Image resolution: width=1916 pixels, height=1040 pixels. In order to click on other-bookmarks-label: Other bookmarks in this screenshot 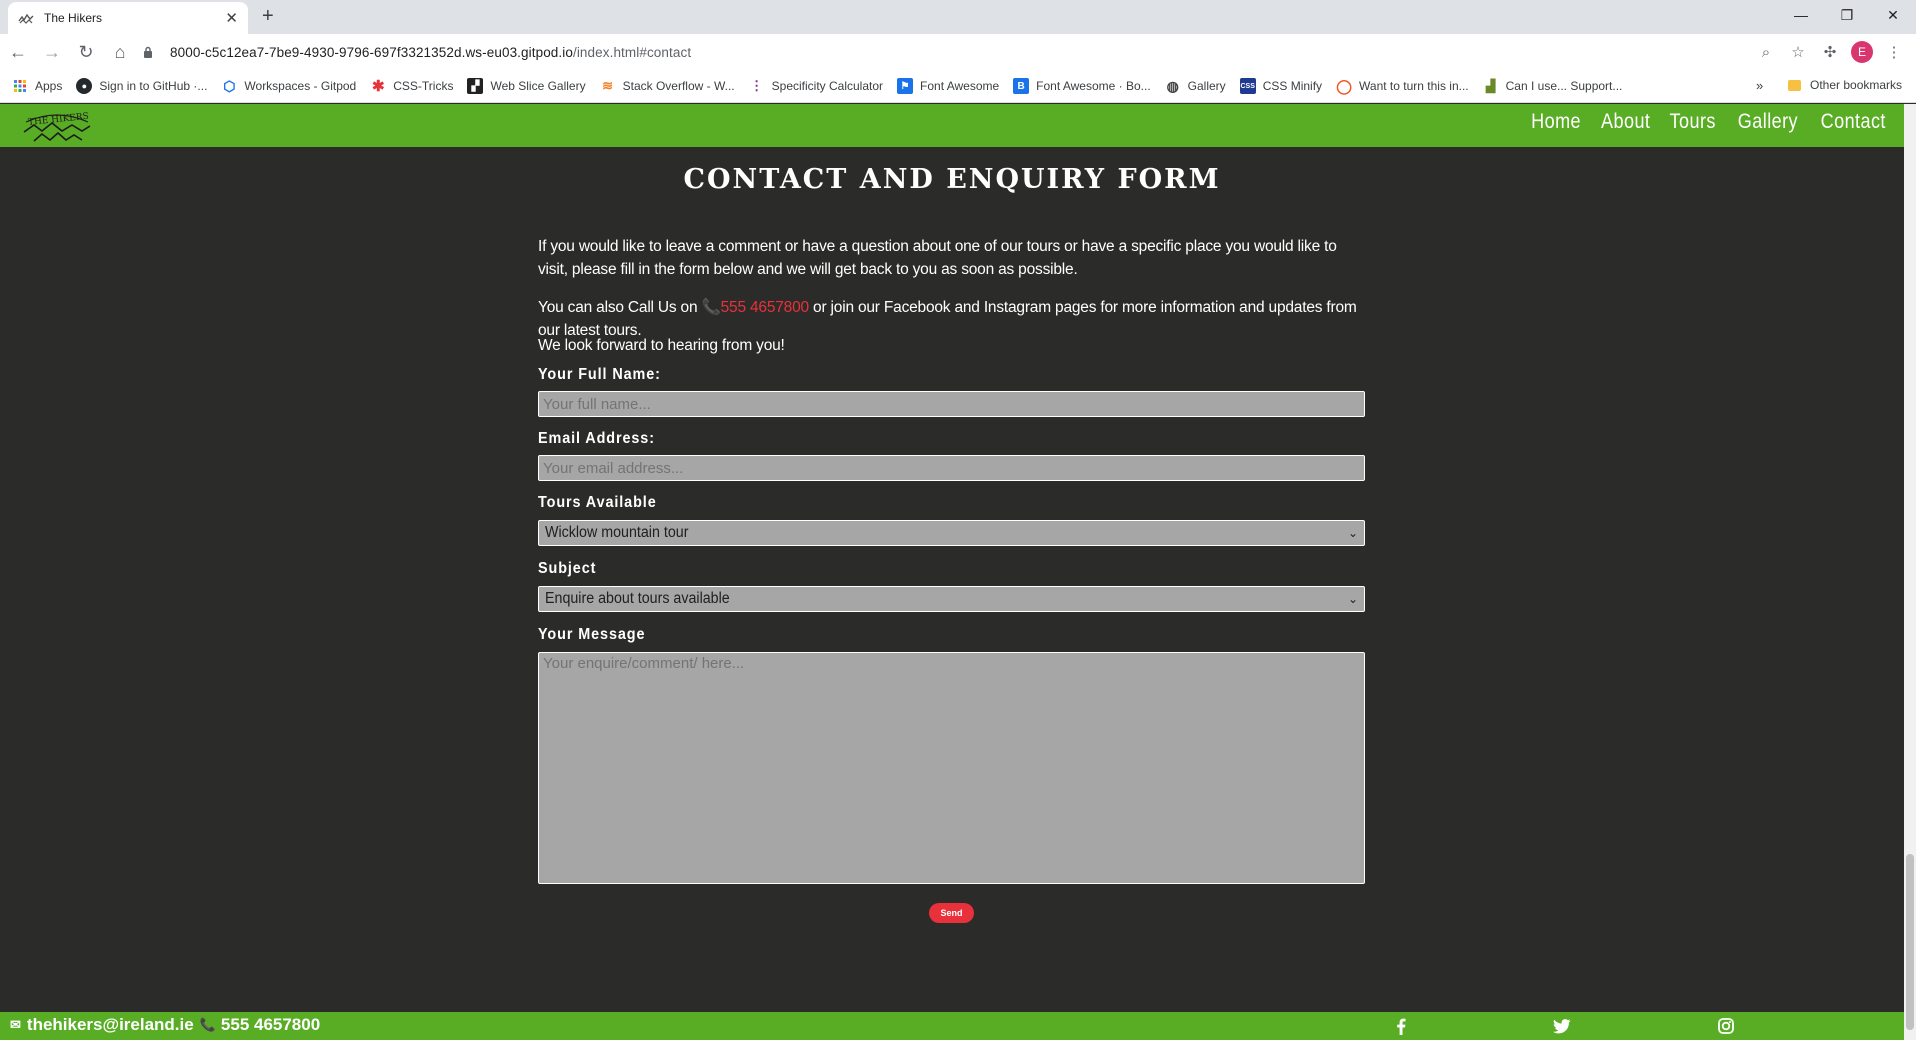, I will do `click(1856, 85)`.